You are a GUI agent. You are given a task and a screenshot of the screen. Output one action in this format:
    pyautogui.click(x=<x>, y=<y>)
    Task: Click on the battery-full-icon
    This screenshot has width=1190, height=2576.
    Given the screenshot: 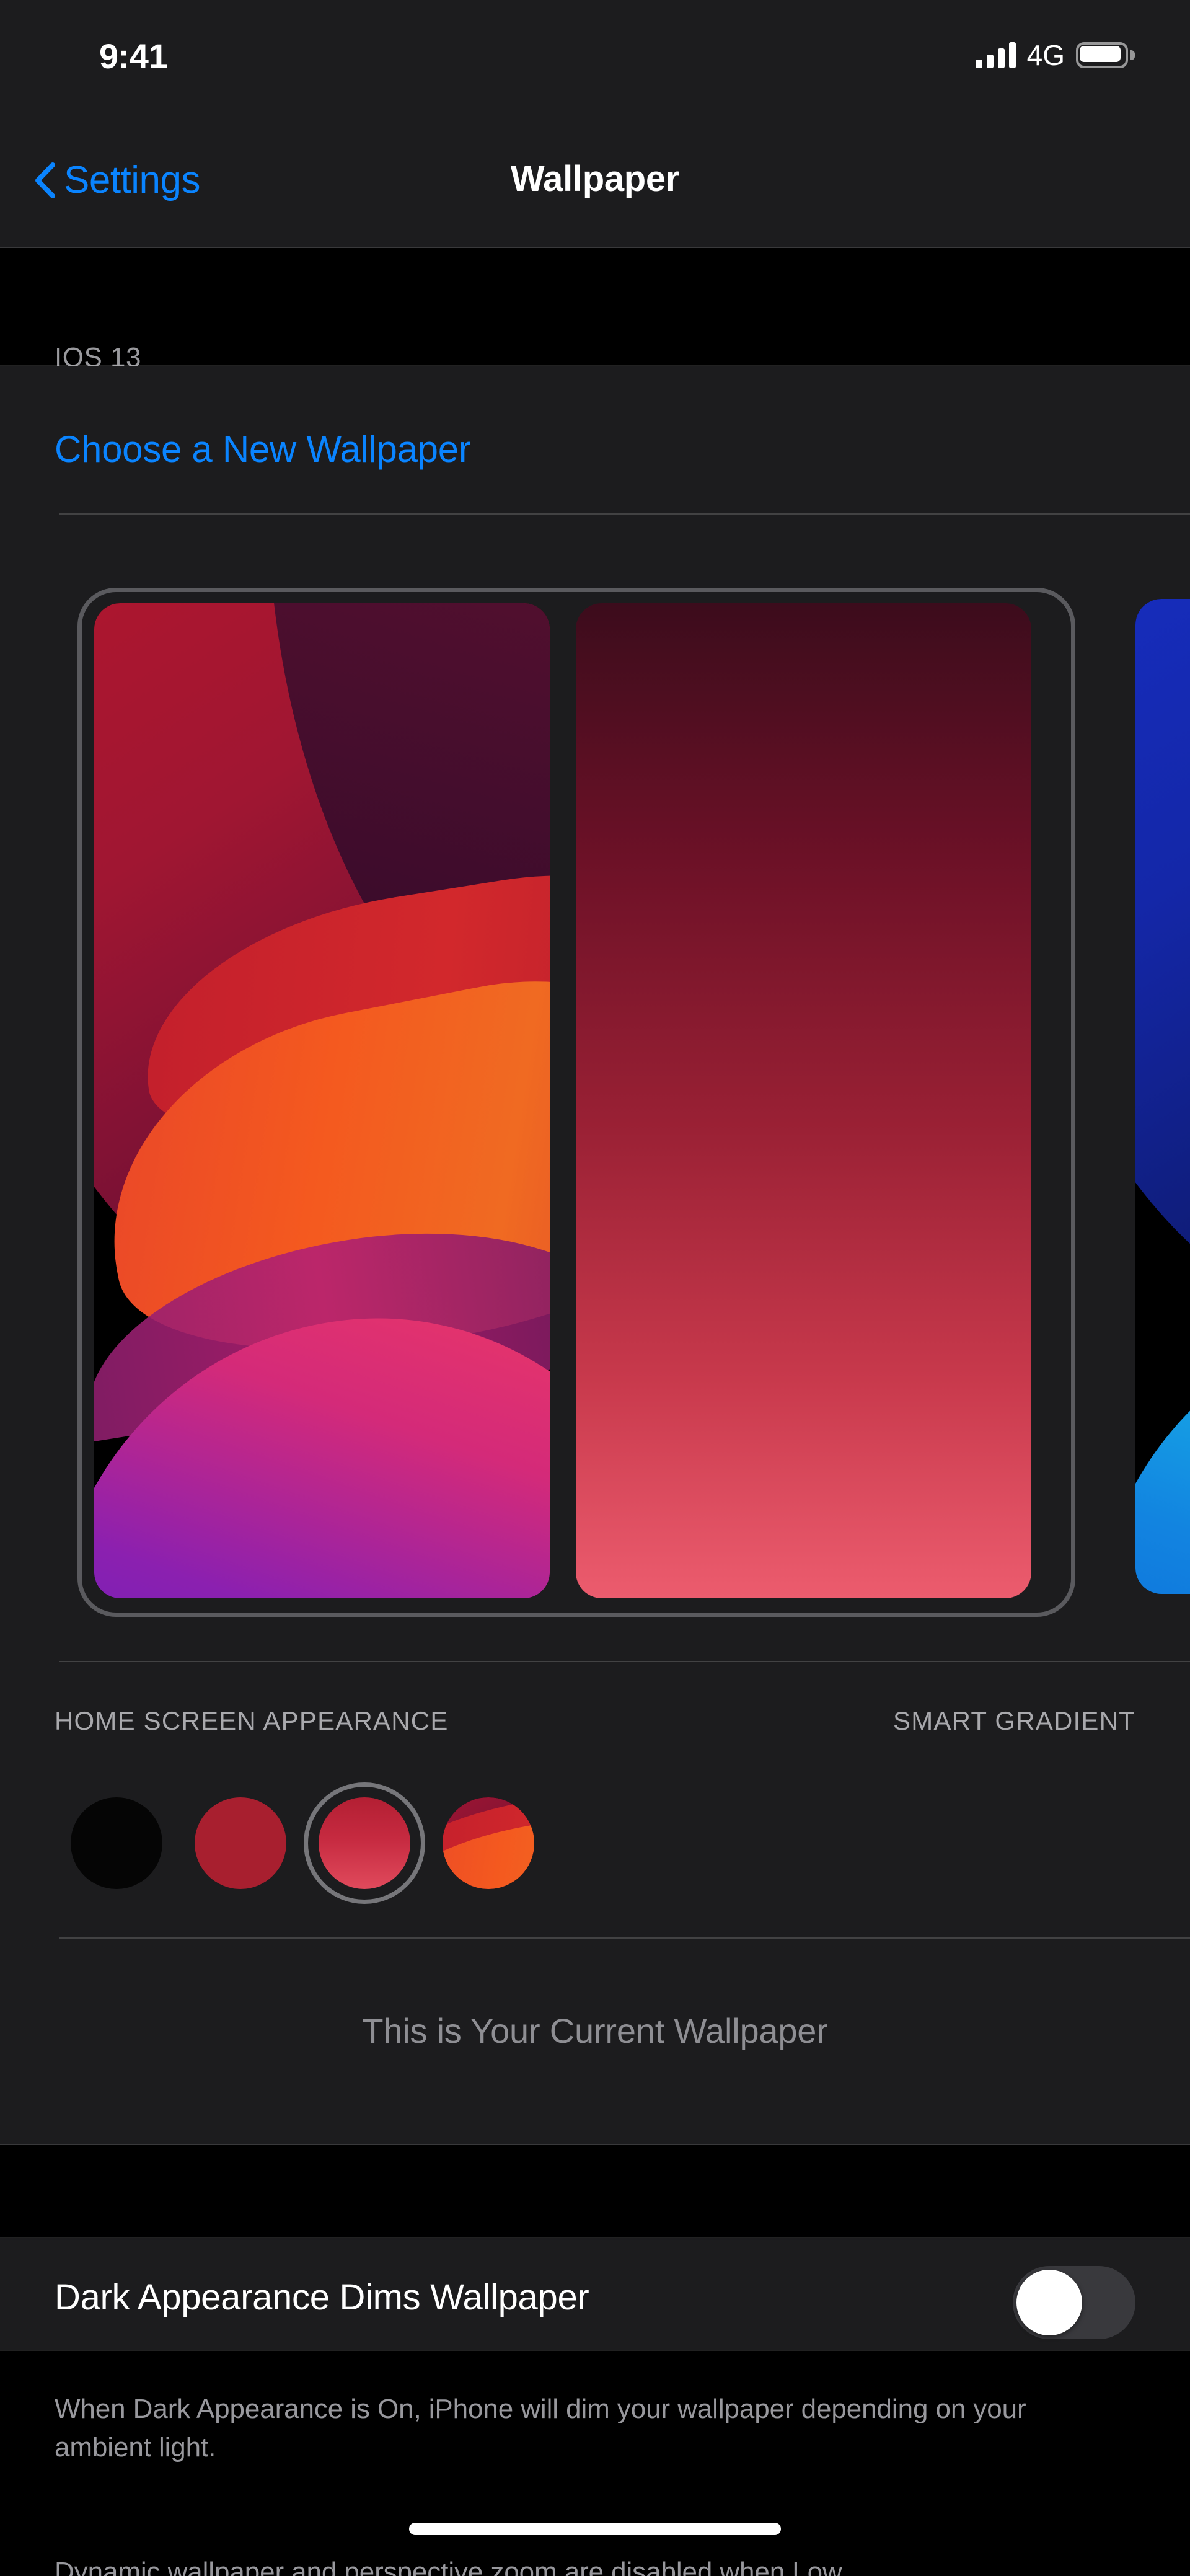 What is the action you would take?
    pyautogui.click(x=1105, y=55)
    